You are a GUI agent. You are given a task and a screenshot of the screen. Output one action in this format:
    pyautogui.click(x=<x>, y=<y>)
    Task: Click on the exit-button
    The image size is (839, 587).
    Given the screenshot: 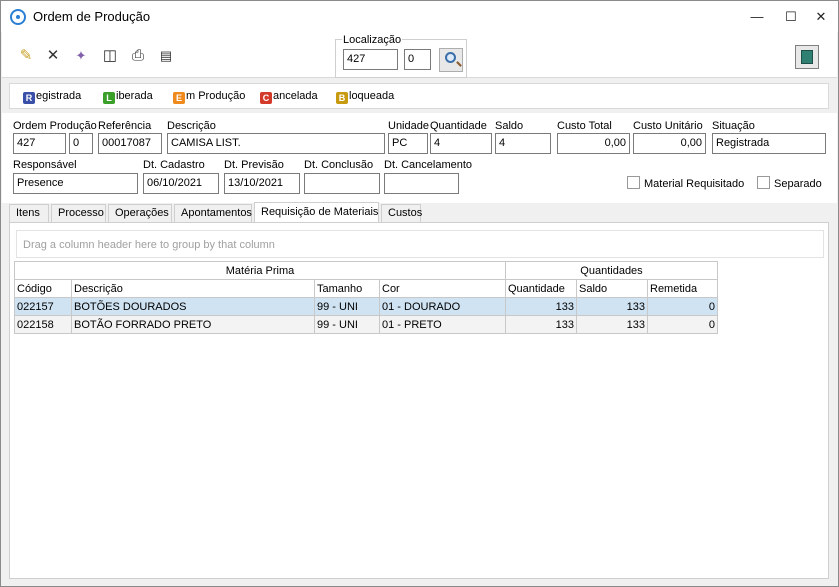 What is the action you would take?
    pyautogui.click(x=807, y=57)
    